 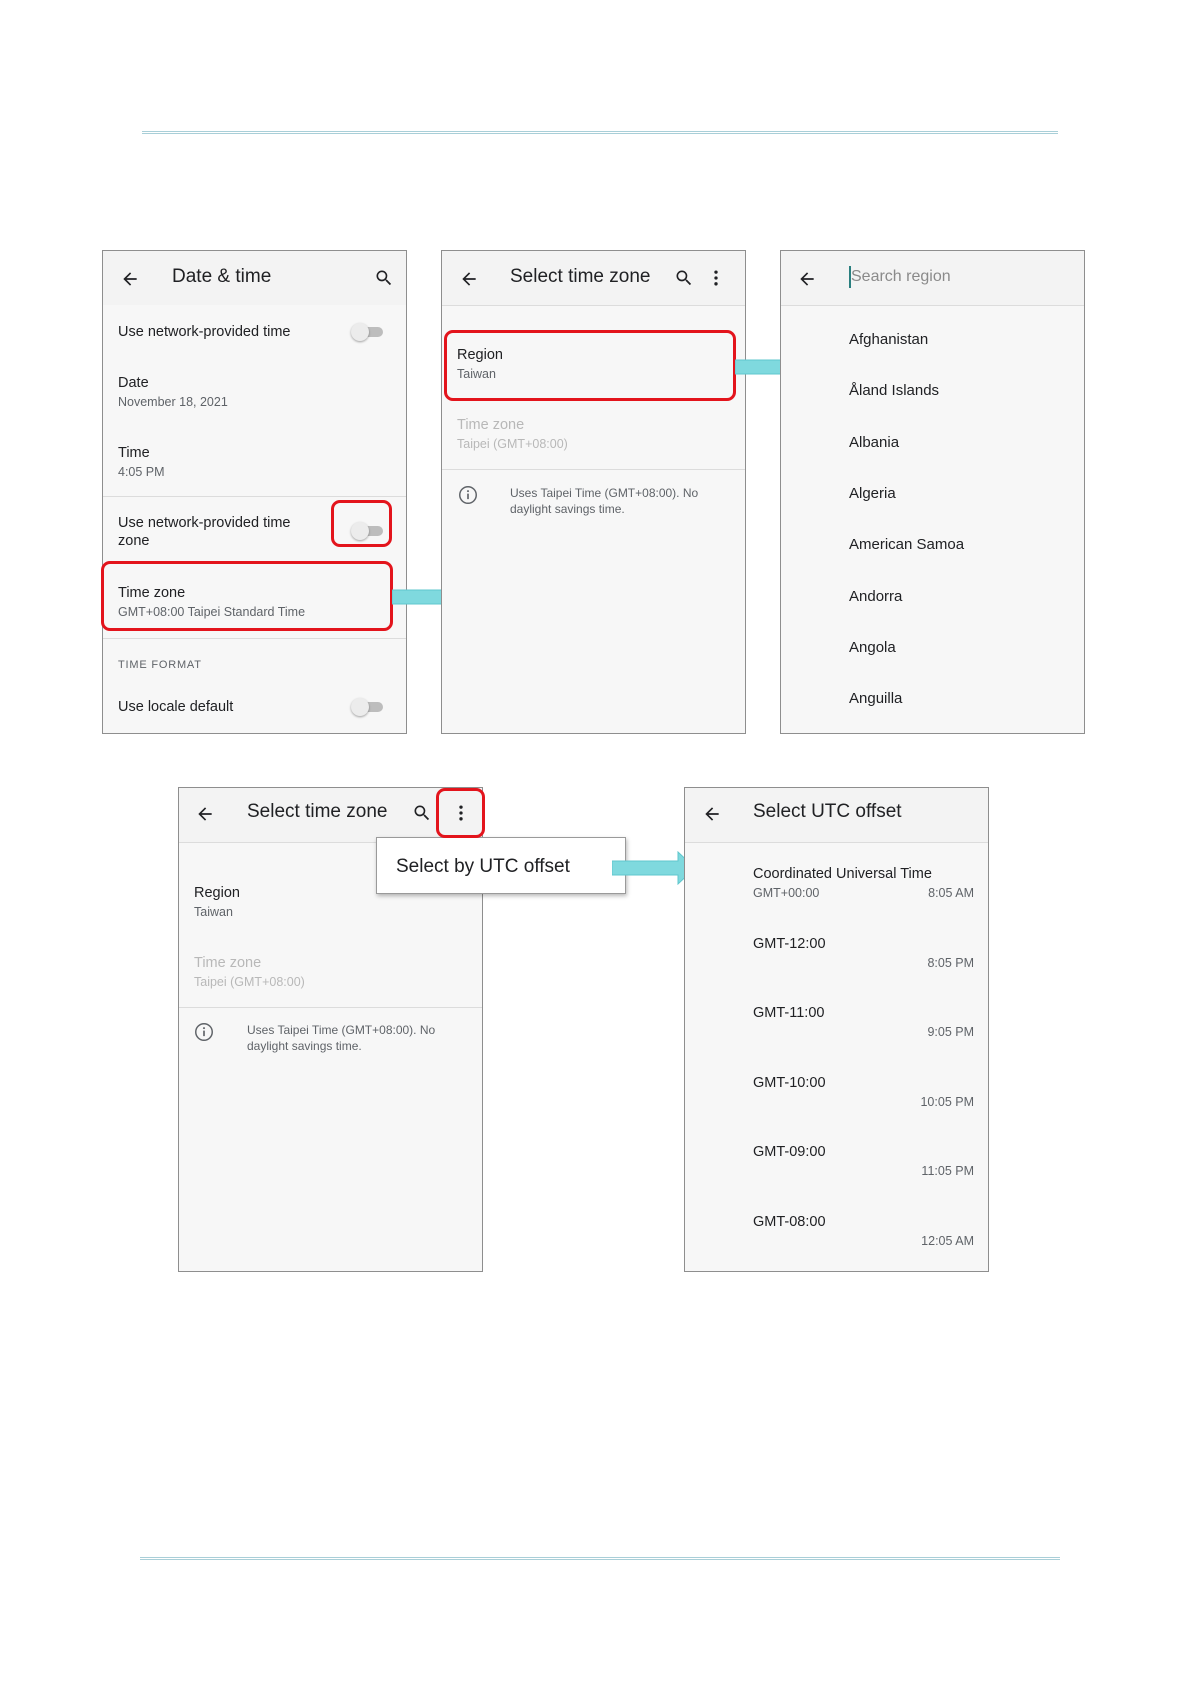 What do you see at coordinates (789, 944) in the screenshot?
I see `utc-offset-name: GMT-12:00` at bounding box center [789, 944].